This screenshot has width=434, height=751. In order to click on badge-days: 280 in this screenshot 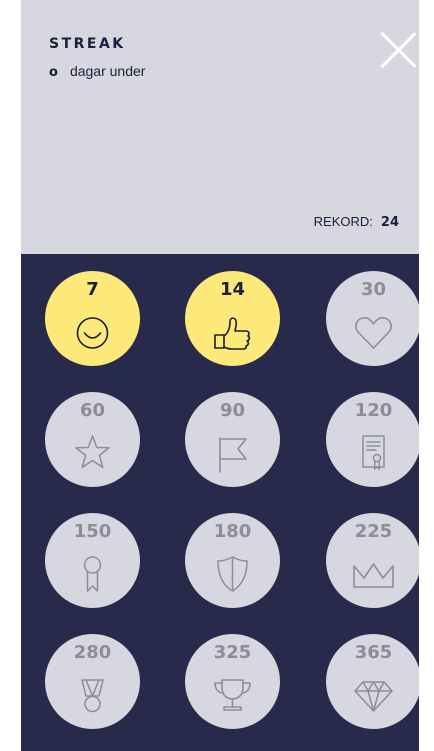, I will do `click(92, 652)`.